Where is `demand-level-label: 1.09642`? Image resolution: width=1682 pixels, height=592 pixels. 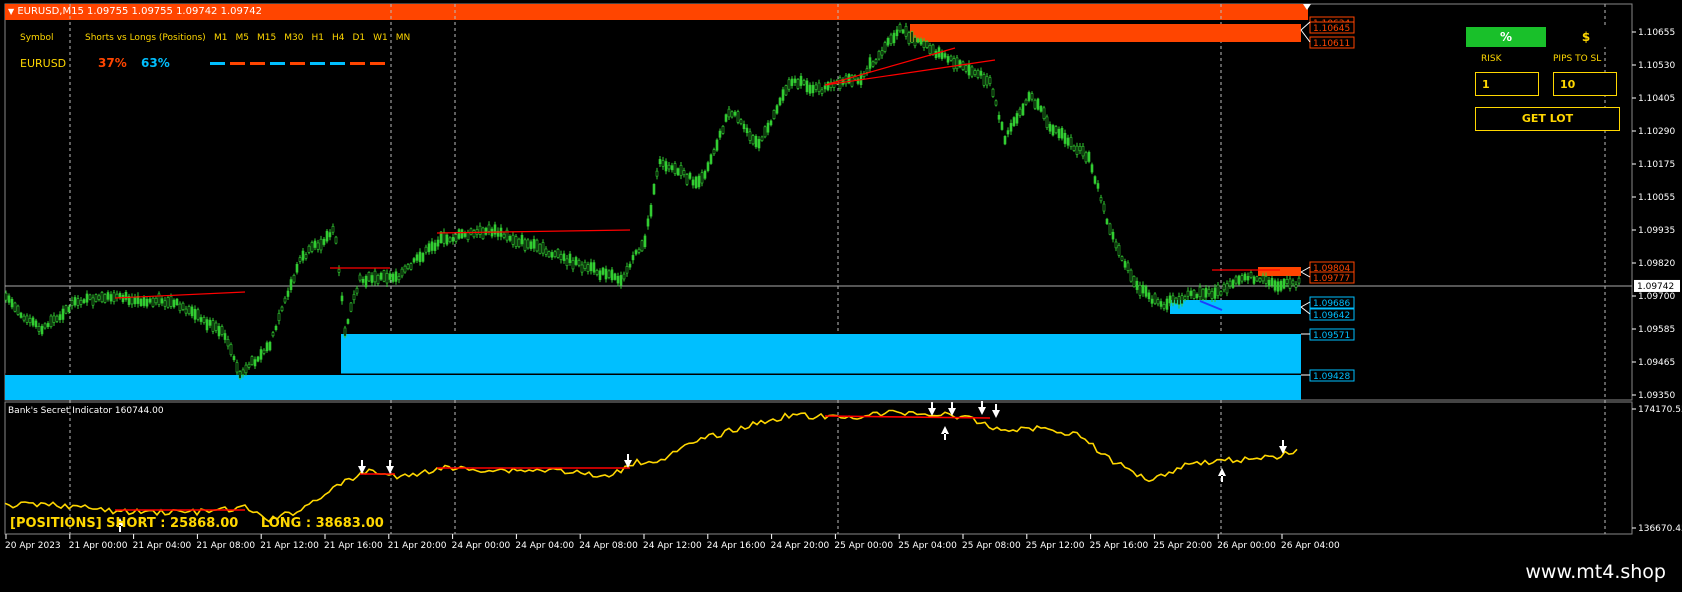 demand-level-label: 1.09642 is located at coordinates (1331, 316).